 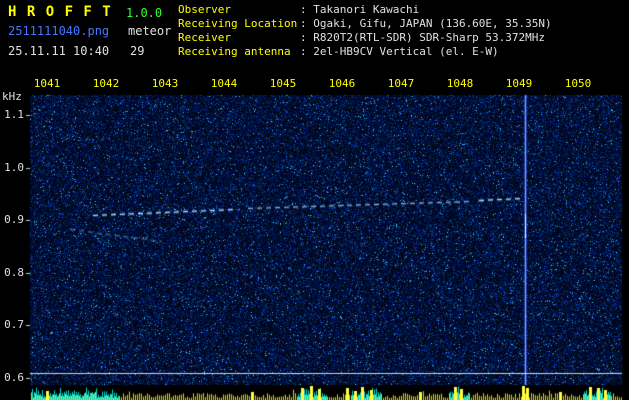 What do you see at coordinates (144, 13) in the screenshot?
I see `app-version: 1.0.0` at bounding box center [144, 13].